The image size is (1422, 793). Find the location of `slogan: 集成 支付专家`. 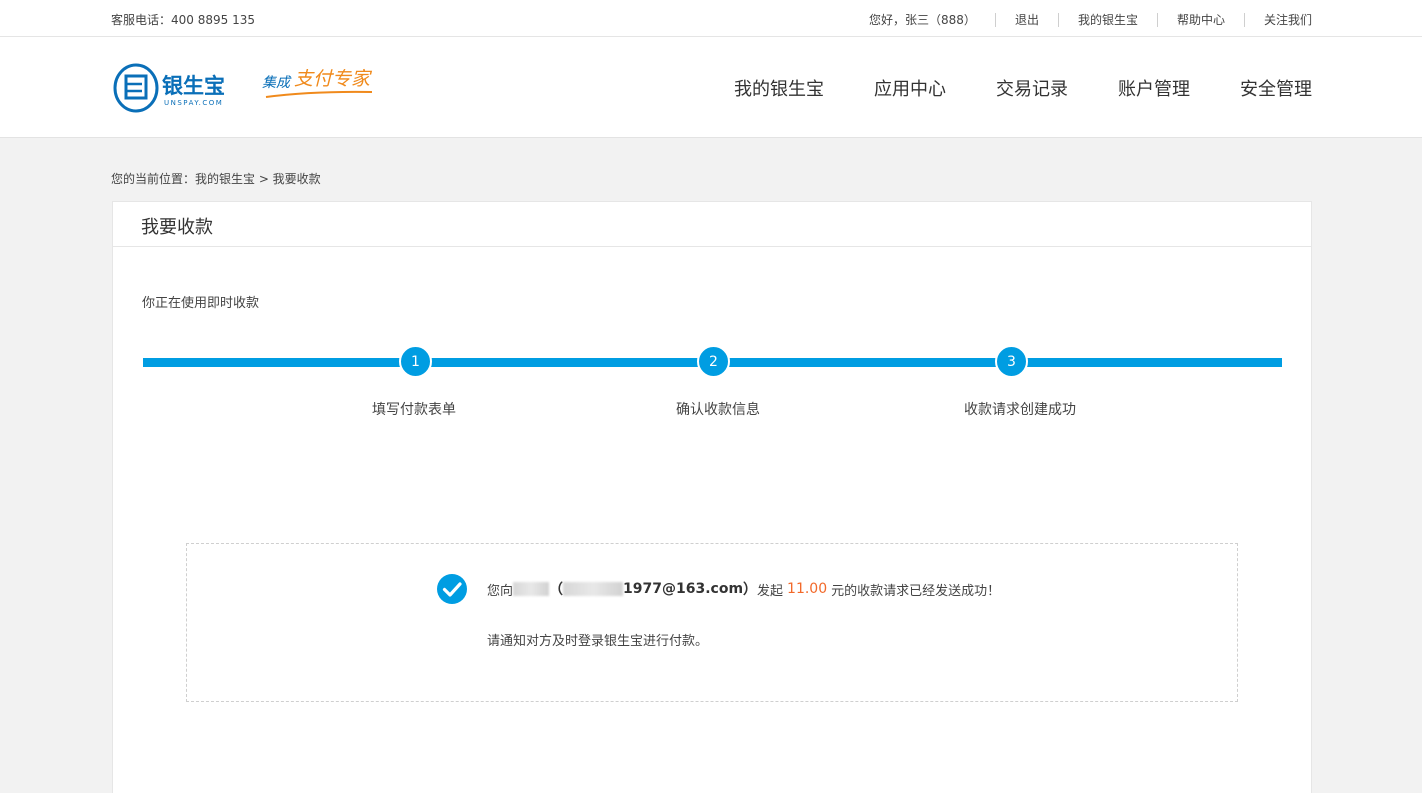

slogan: 集成 支付专家 is located at coordinates (317, 83).